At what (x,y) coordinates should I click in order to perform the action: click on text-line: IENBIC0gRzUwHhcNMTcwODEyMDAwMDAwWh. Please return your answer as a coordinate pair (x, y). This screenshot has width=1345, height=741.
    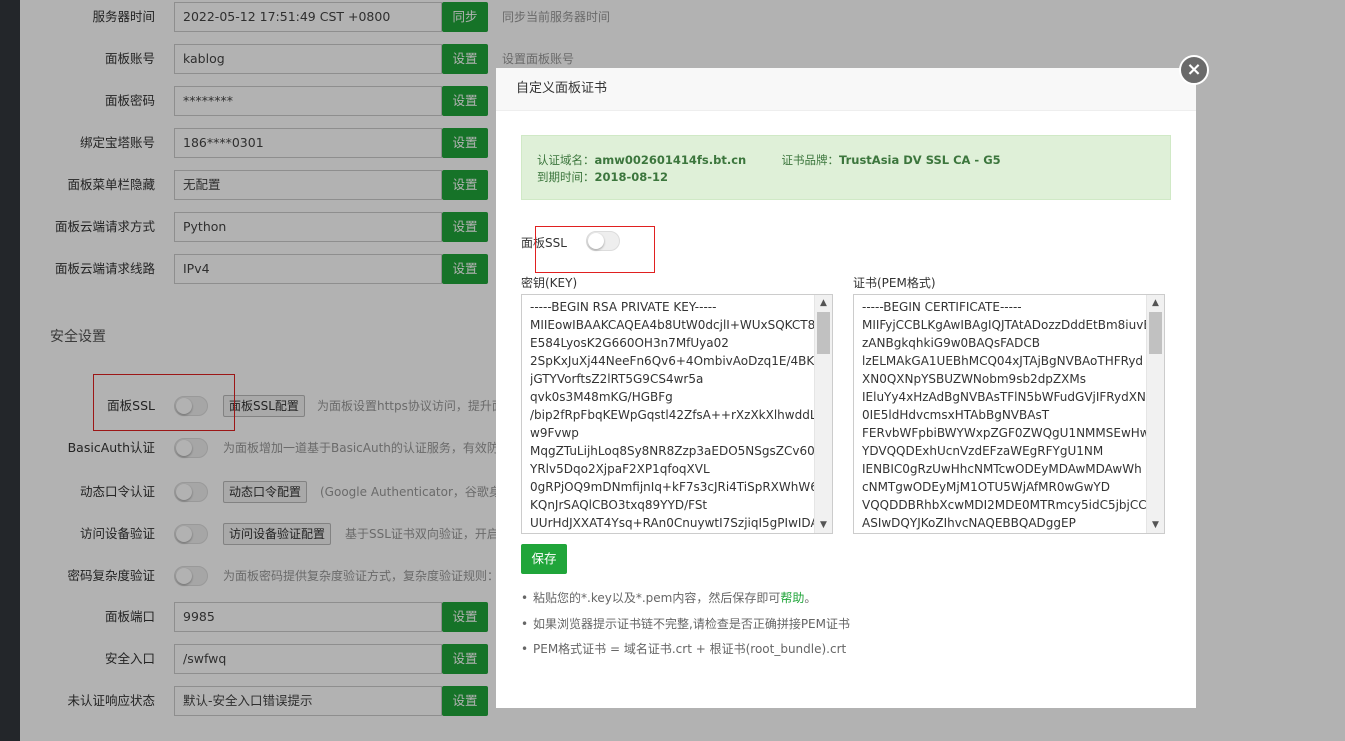
    Looking at the image, I should click on (1002, 469).